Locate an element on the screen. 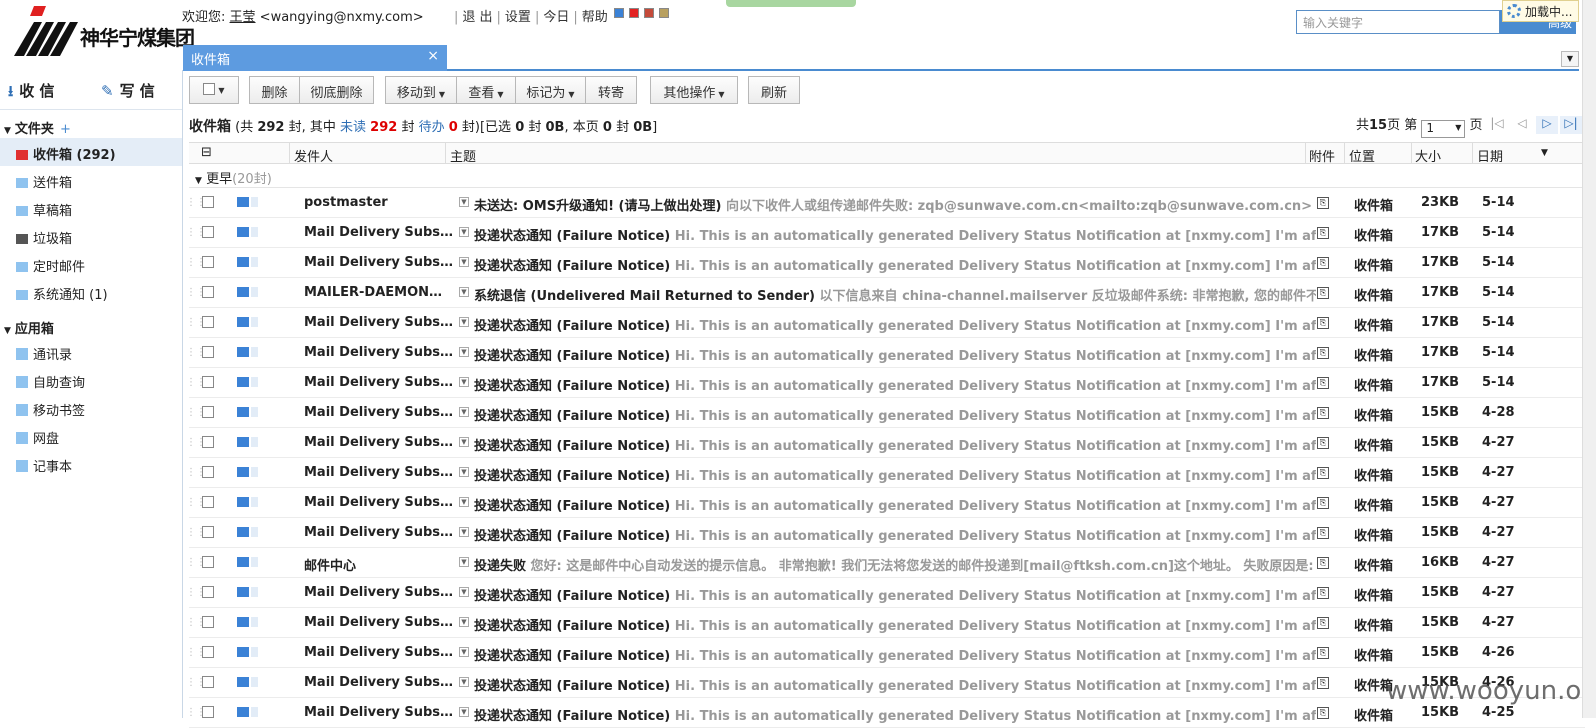  next-page-icon: ▷ is located at coordinates (1547, 125).